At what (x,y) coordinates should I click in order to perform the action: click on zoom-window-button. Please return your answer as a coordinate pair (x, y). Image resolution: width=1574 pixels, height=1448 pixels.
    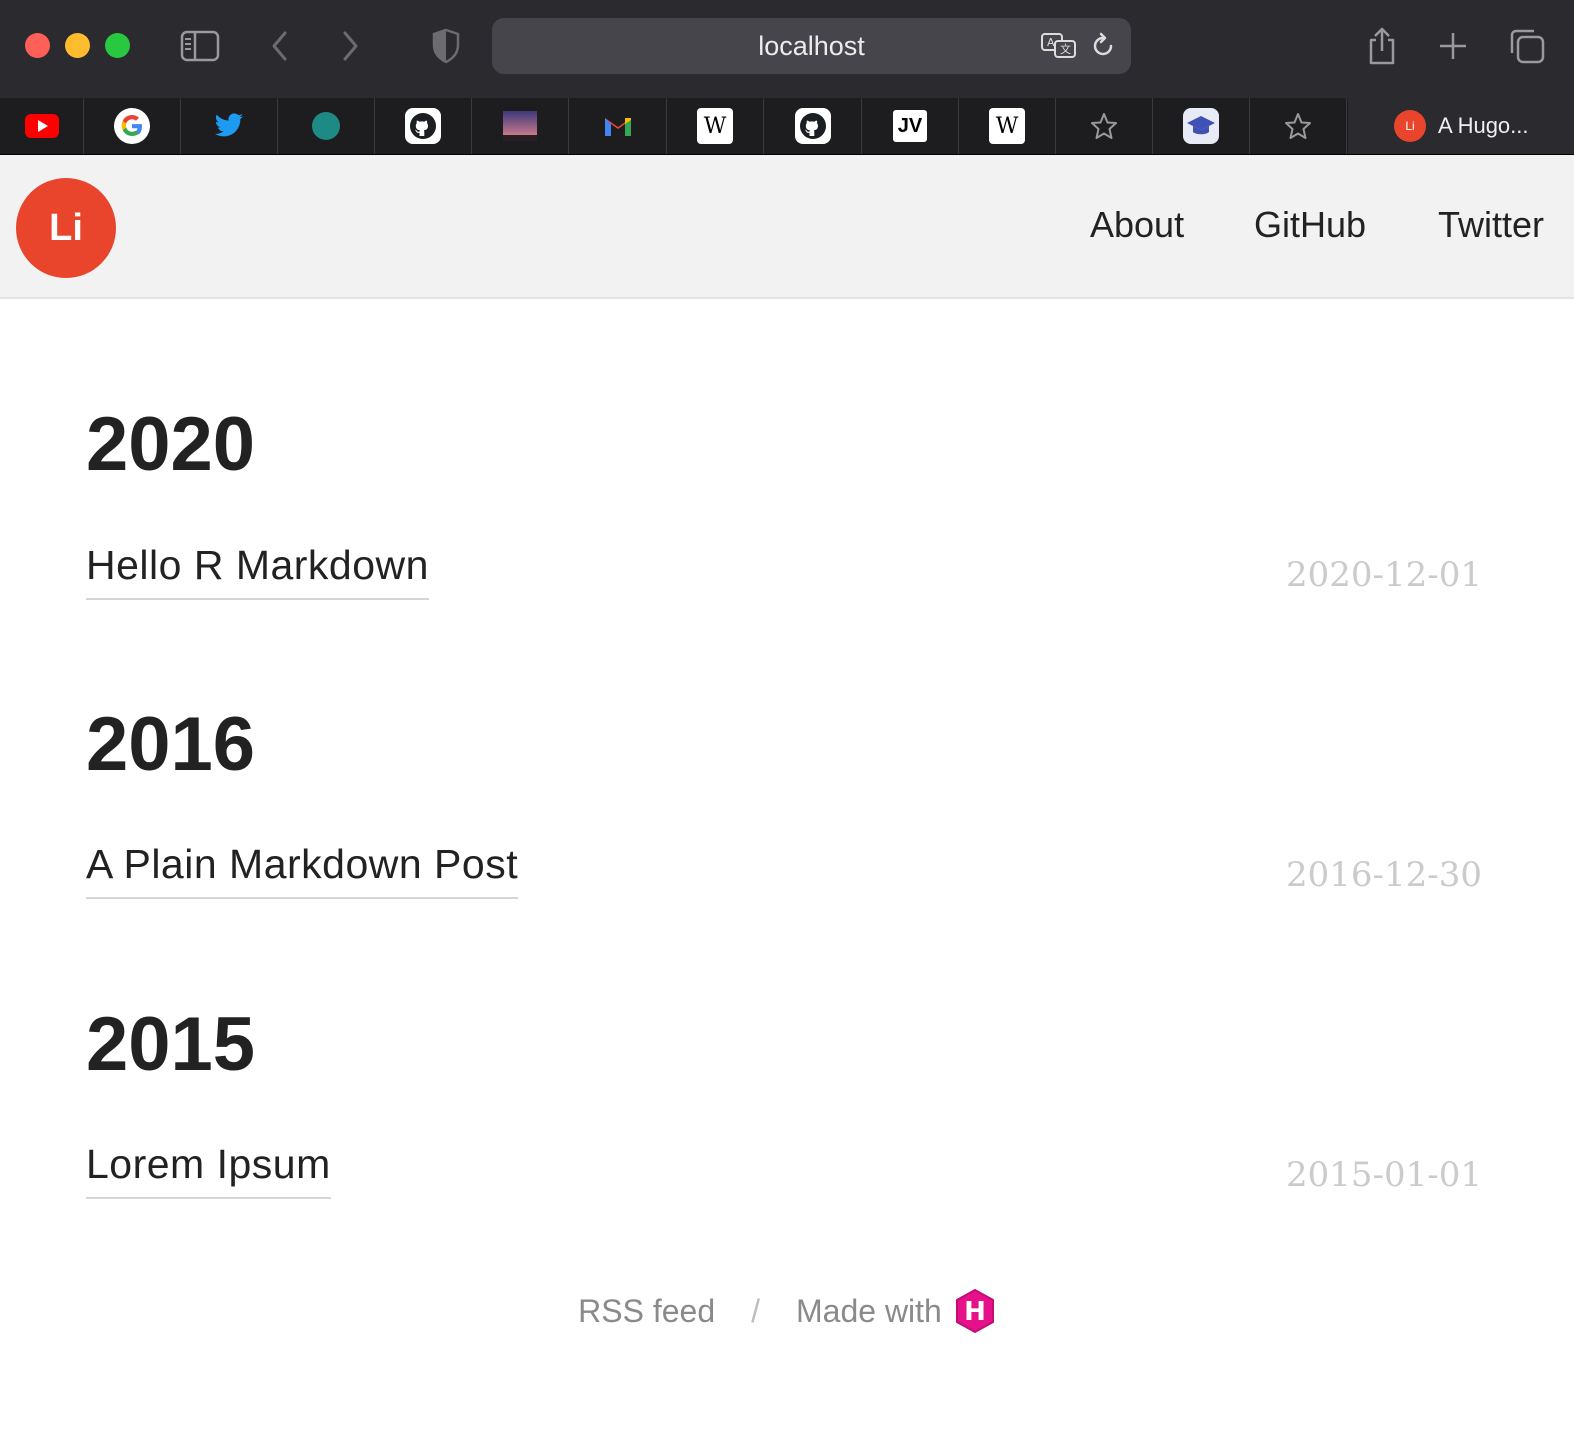
    Looking at the image, I should click on (117, 45).